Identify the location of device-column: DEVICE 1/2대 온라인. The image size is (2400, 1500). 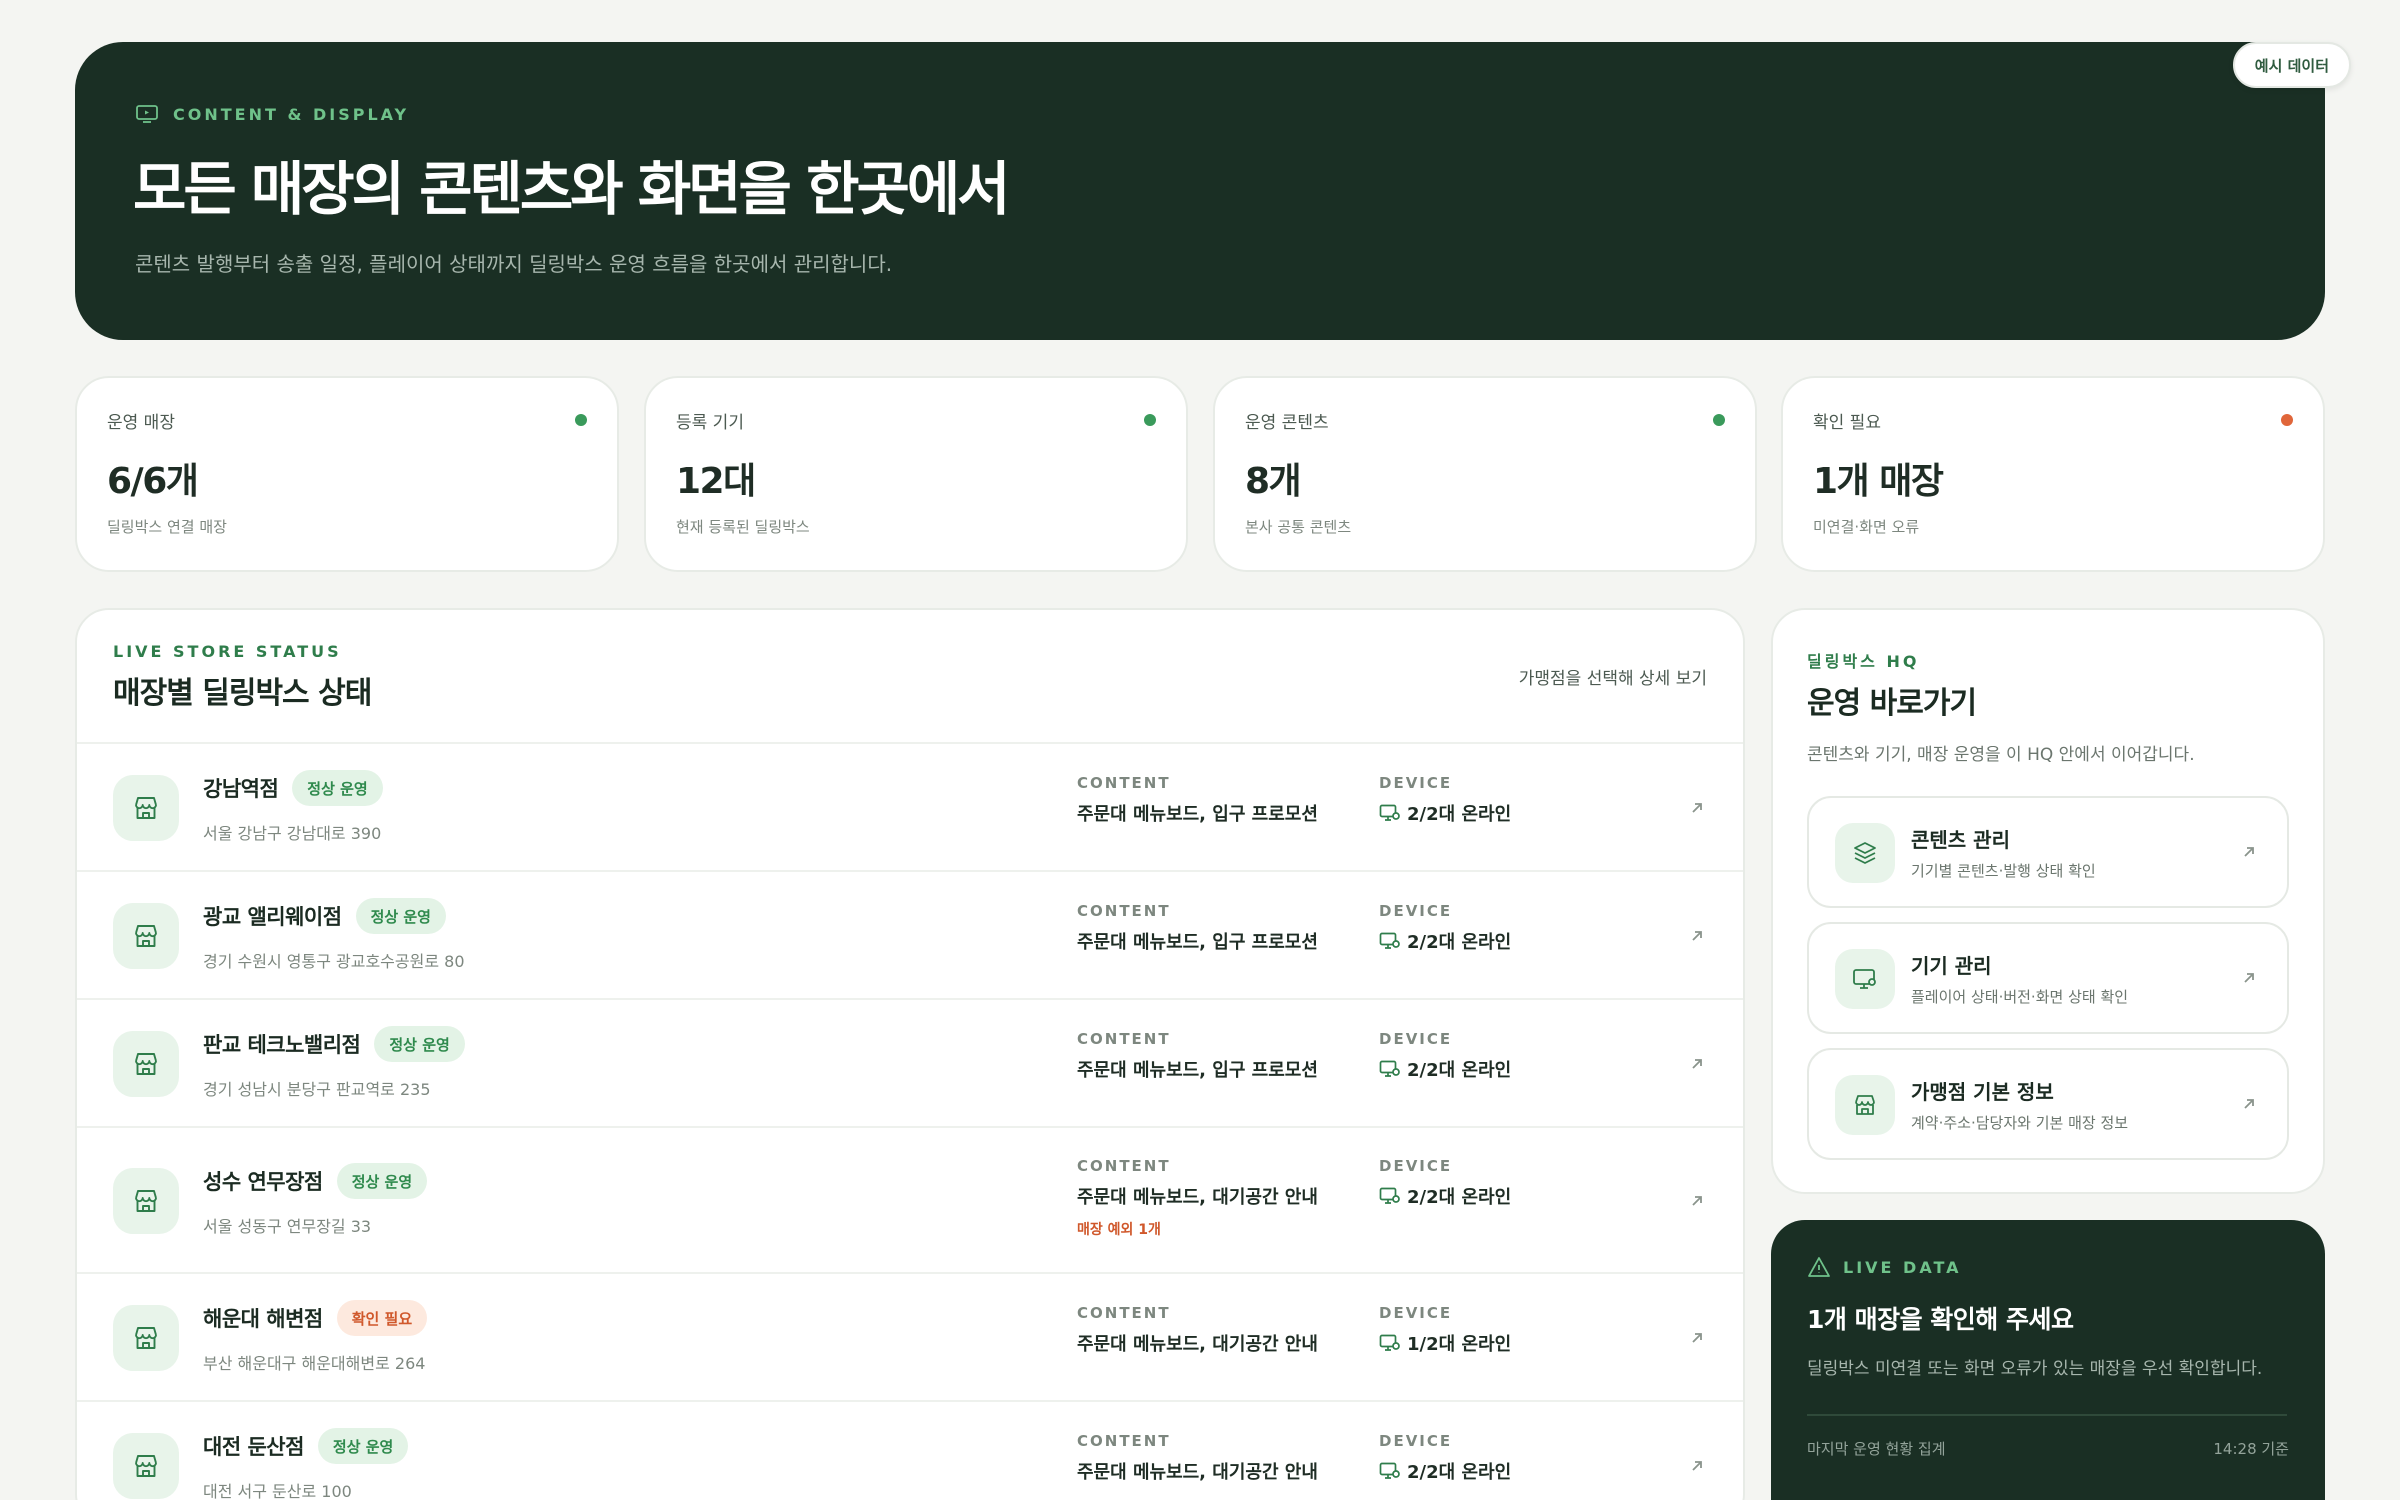
(1445, 1330).